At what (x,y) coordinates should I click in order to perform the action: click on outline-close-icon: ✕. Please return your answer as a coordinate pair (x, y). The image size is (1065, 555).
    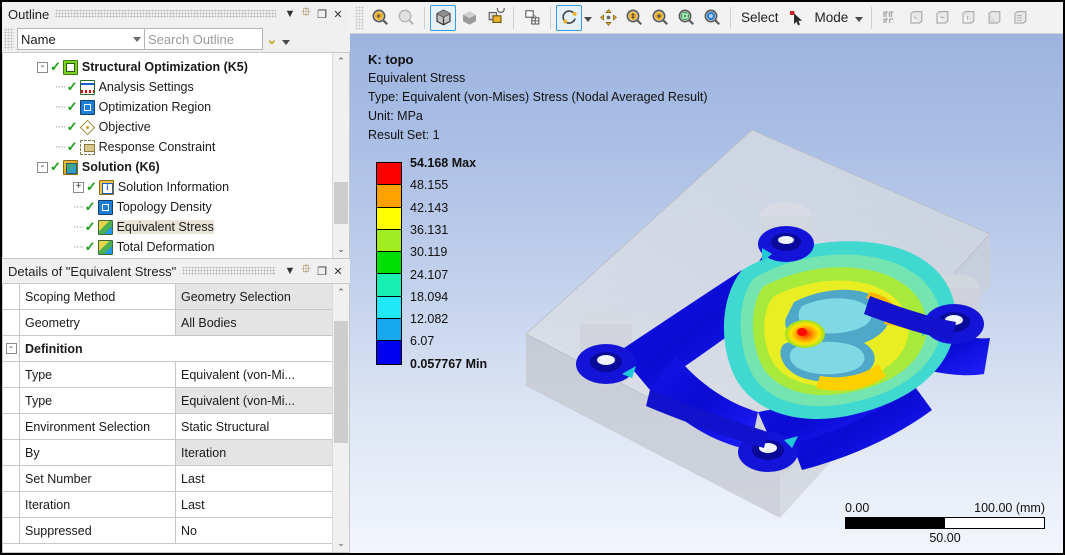
    Looking at the image, I should click on (338, 14).